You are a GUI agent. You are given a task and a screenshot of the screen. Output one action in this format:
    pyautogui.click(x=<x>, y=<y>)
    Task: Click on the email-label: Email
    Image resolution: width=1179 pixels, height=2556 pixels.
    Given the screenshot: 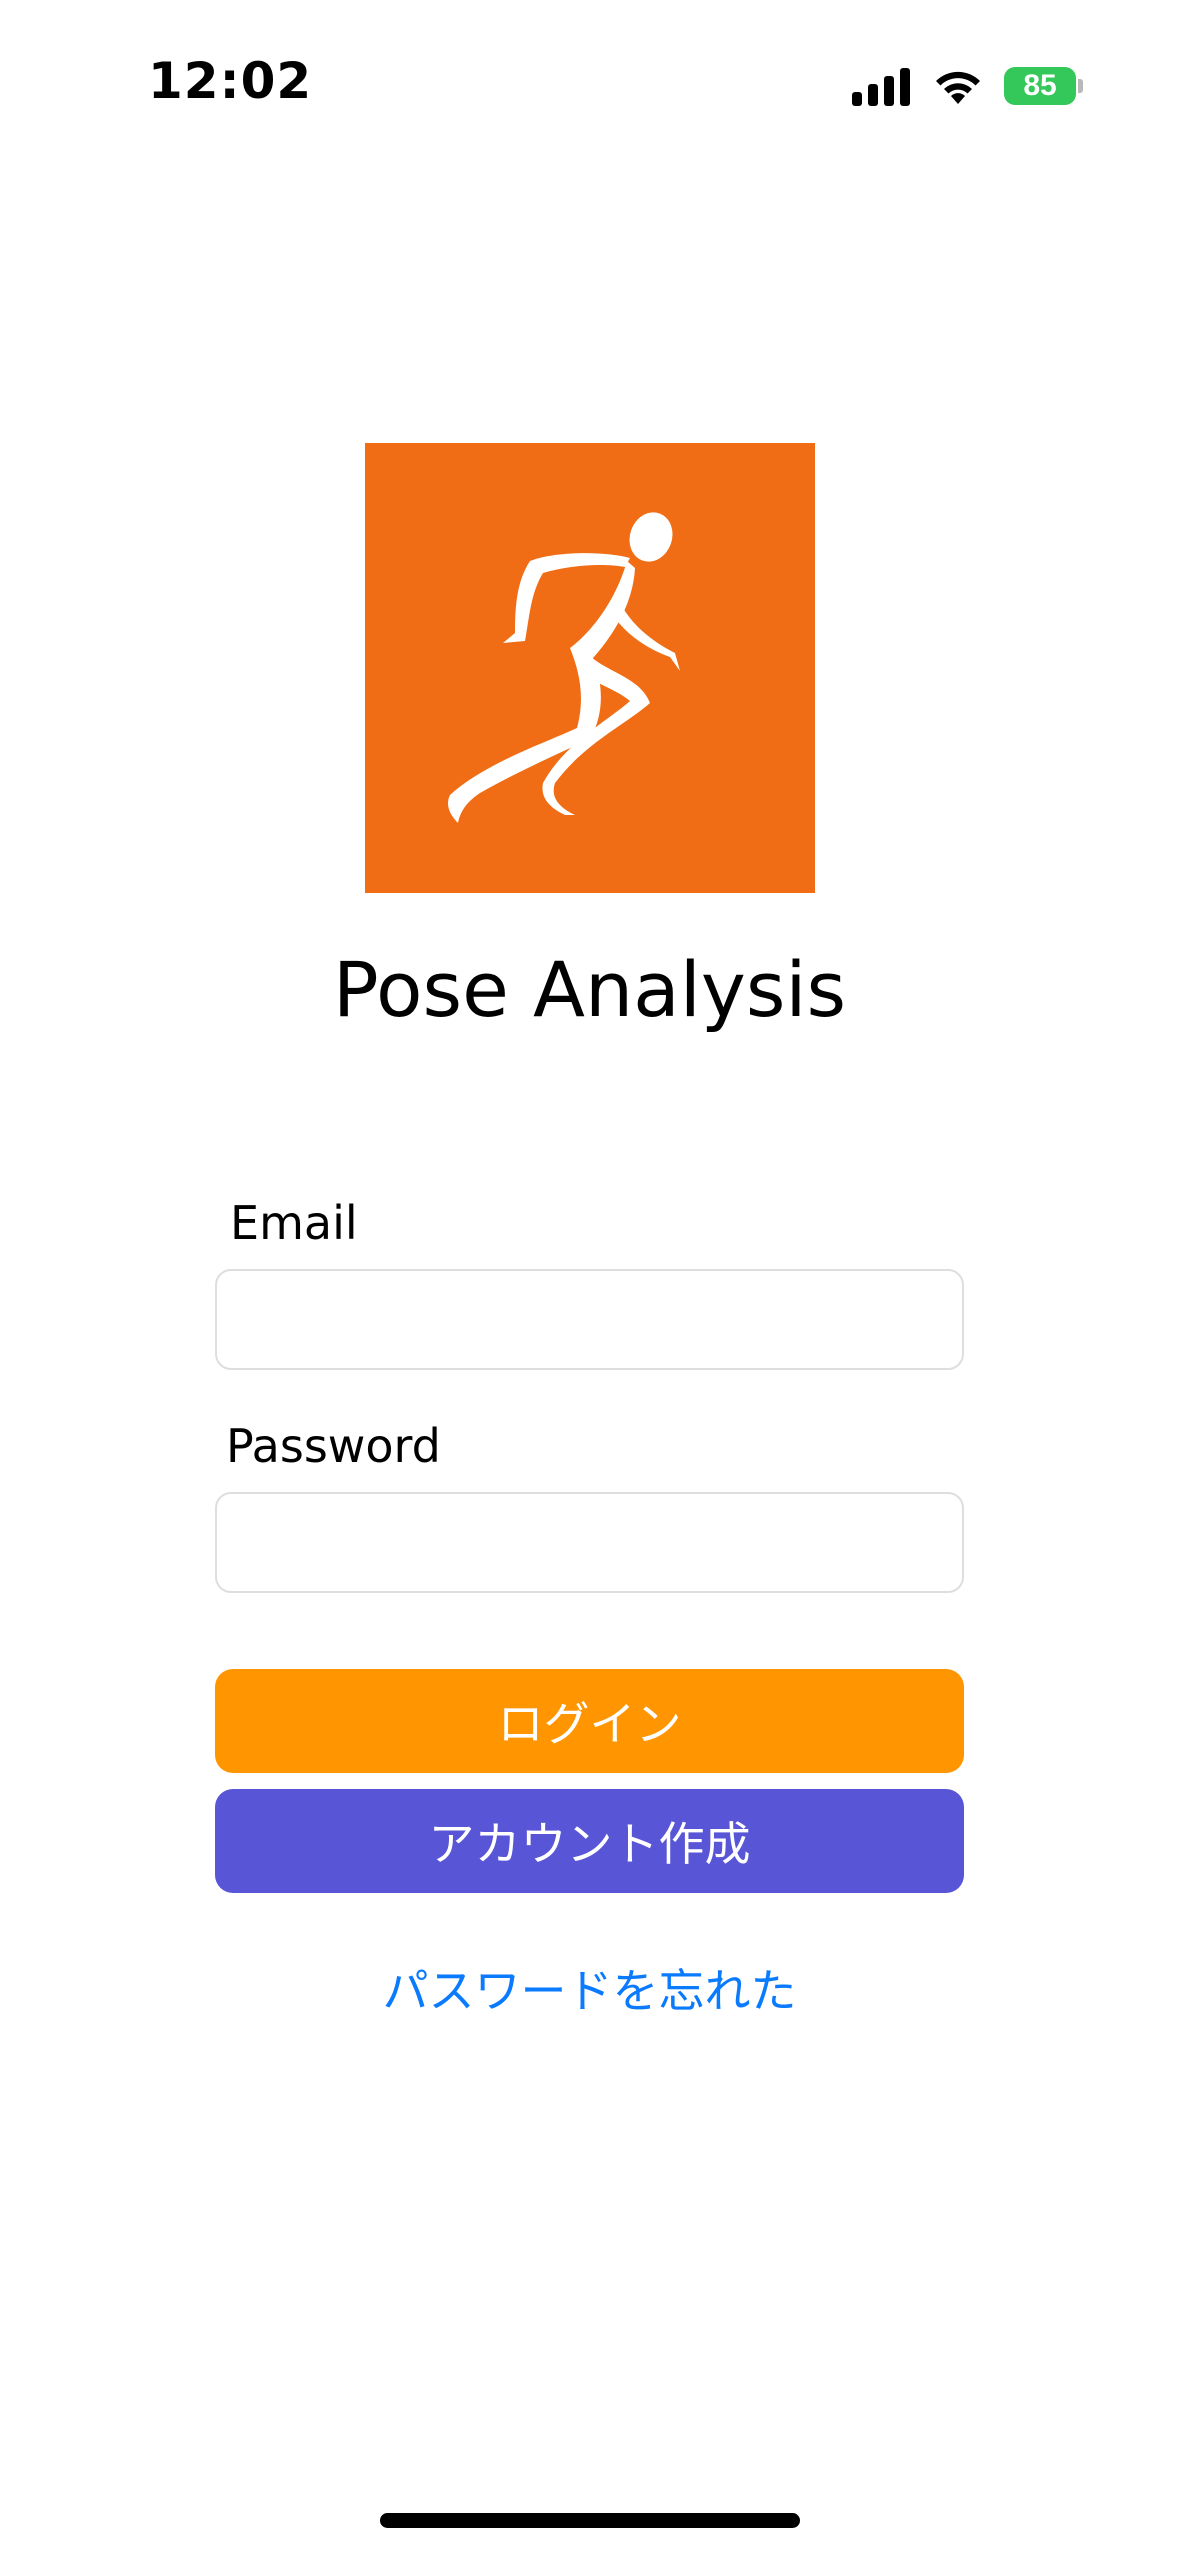 What is the action you would take?
    pyautogui.click(x=294, y=1223)
    